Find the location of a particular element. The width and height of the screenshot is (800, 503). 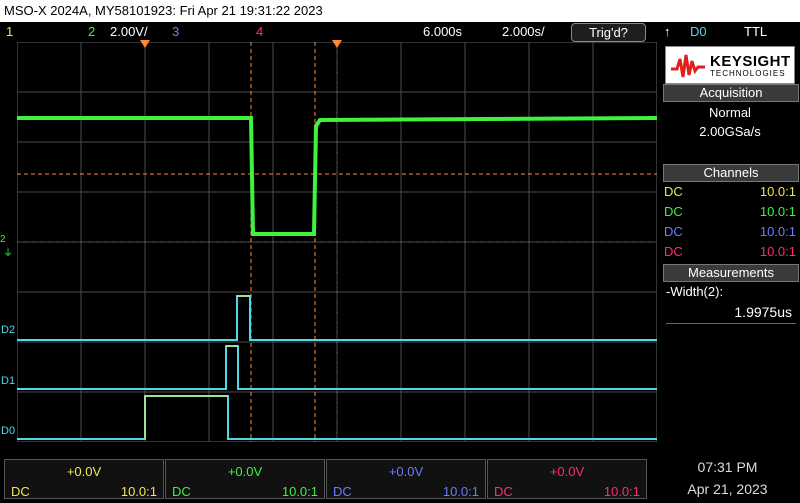

acquisition-header: Acquisition is located at coordinates (731, 93).